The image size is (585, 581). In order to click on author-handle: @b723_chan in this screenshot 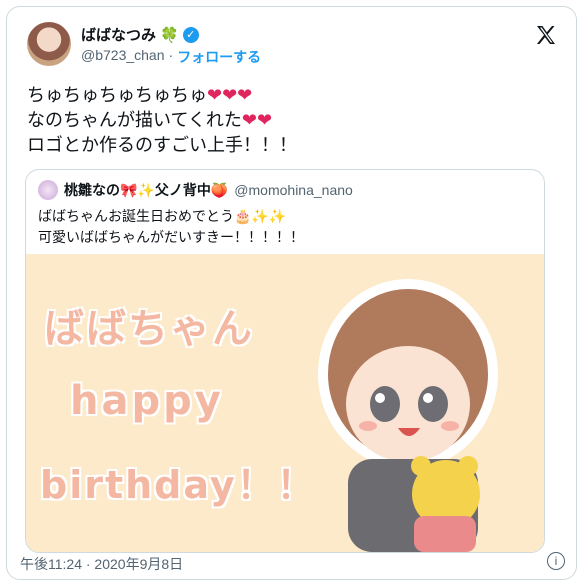, I will do `click(123, 57)`.